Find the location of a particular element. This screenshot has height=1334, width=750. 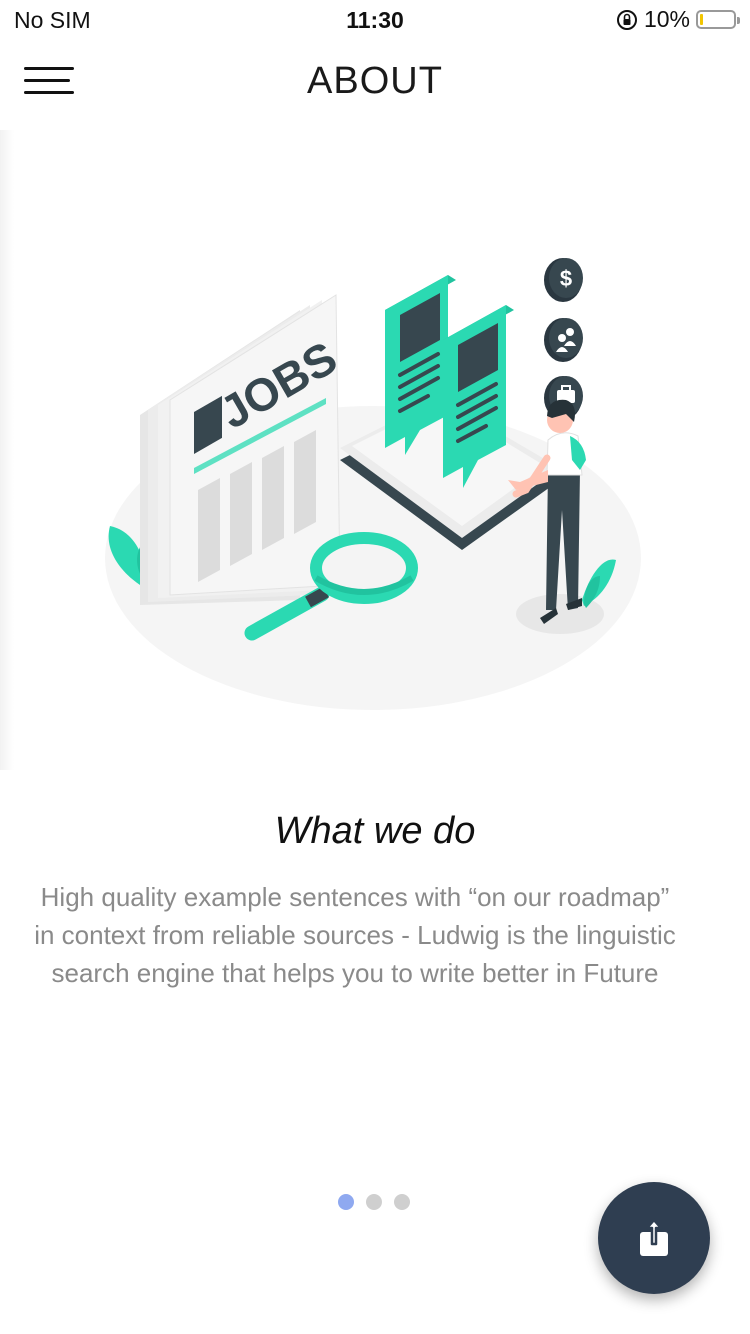

share-icon is located at coordinates (654, 1237).